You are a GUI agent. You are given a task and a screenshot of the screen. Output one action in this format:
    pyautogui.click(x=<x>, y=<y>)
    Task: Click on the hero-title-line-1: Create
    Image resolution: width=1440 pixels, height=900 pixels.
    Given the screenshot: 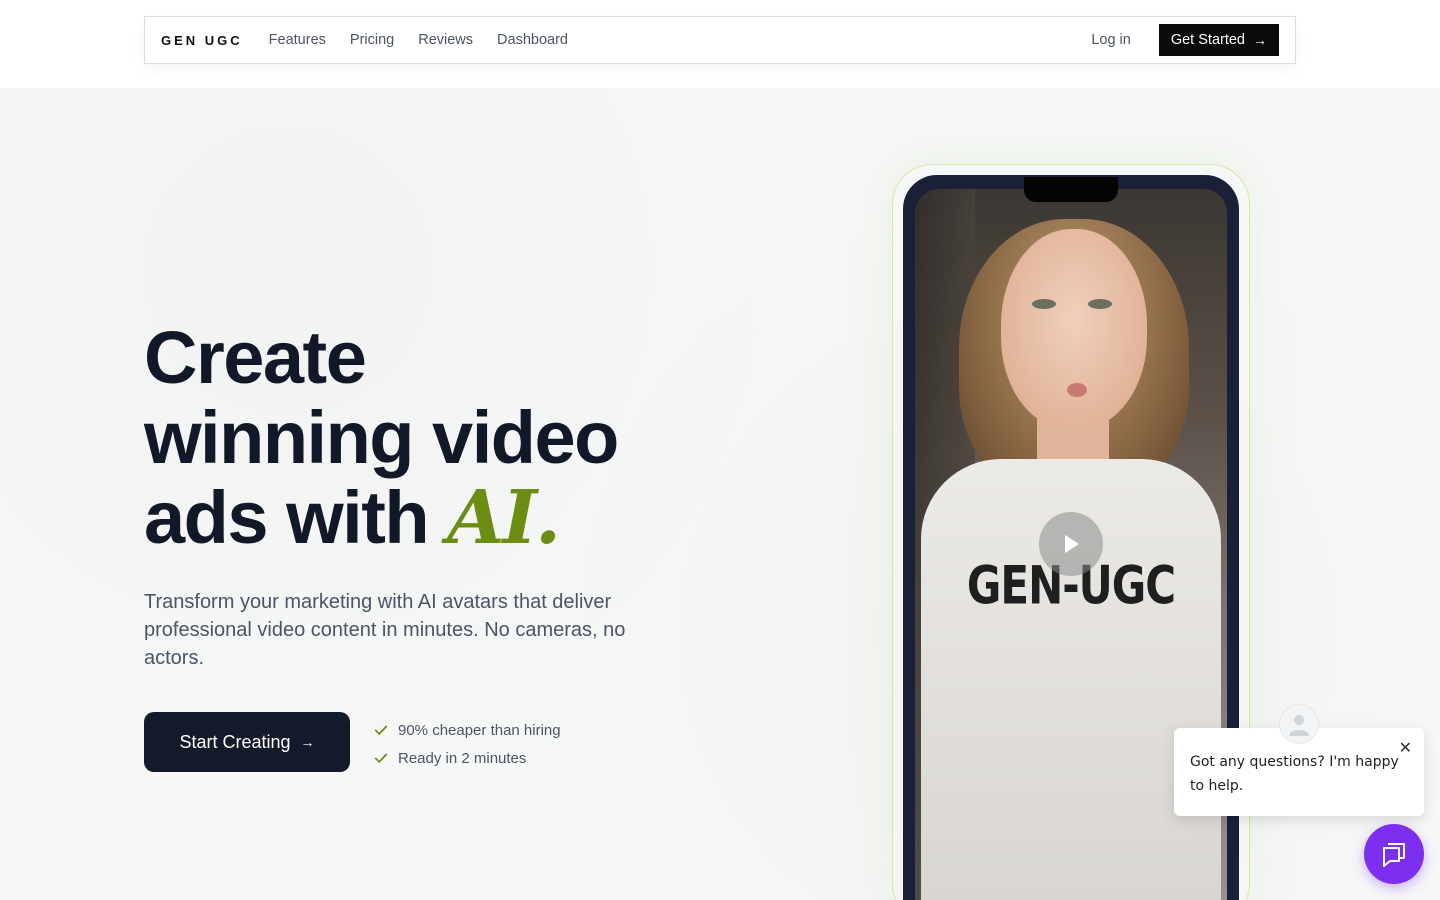 What is the action you would take?
    pyautogui.click(x=255, y=357)
    